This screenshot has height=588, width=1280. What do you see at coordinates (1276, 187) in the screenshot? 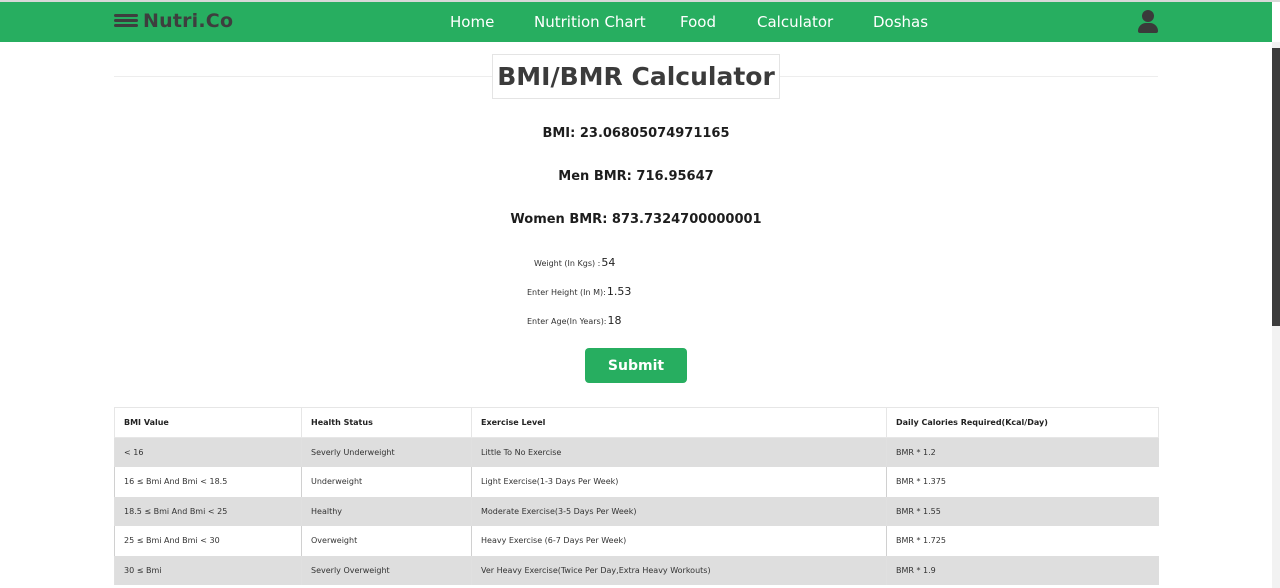
I see `scrollbar-thumb` at bounding box center [1276, 187].